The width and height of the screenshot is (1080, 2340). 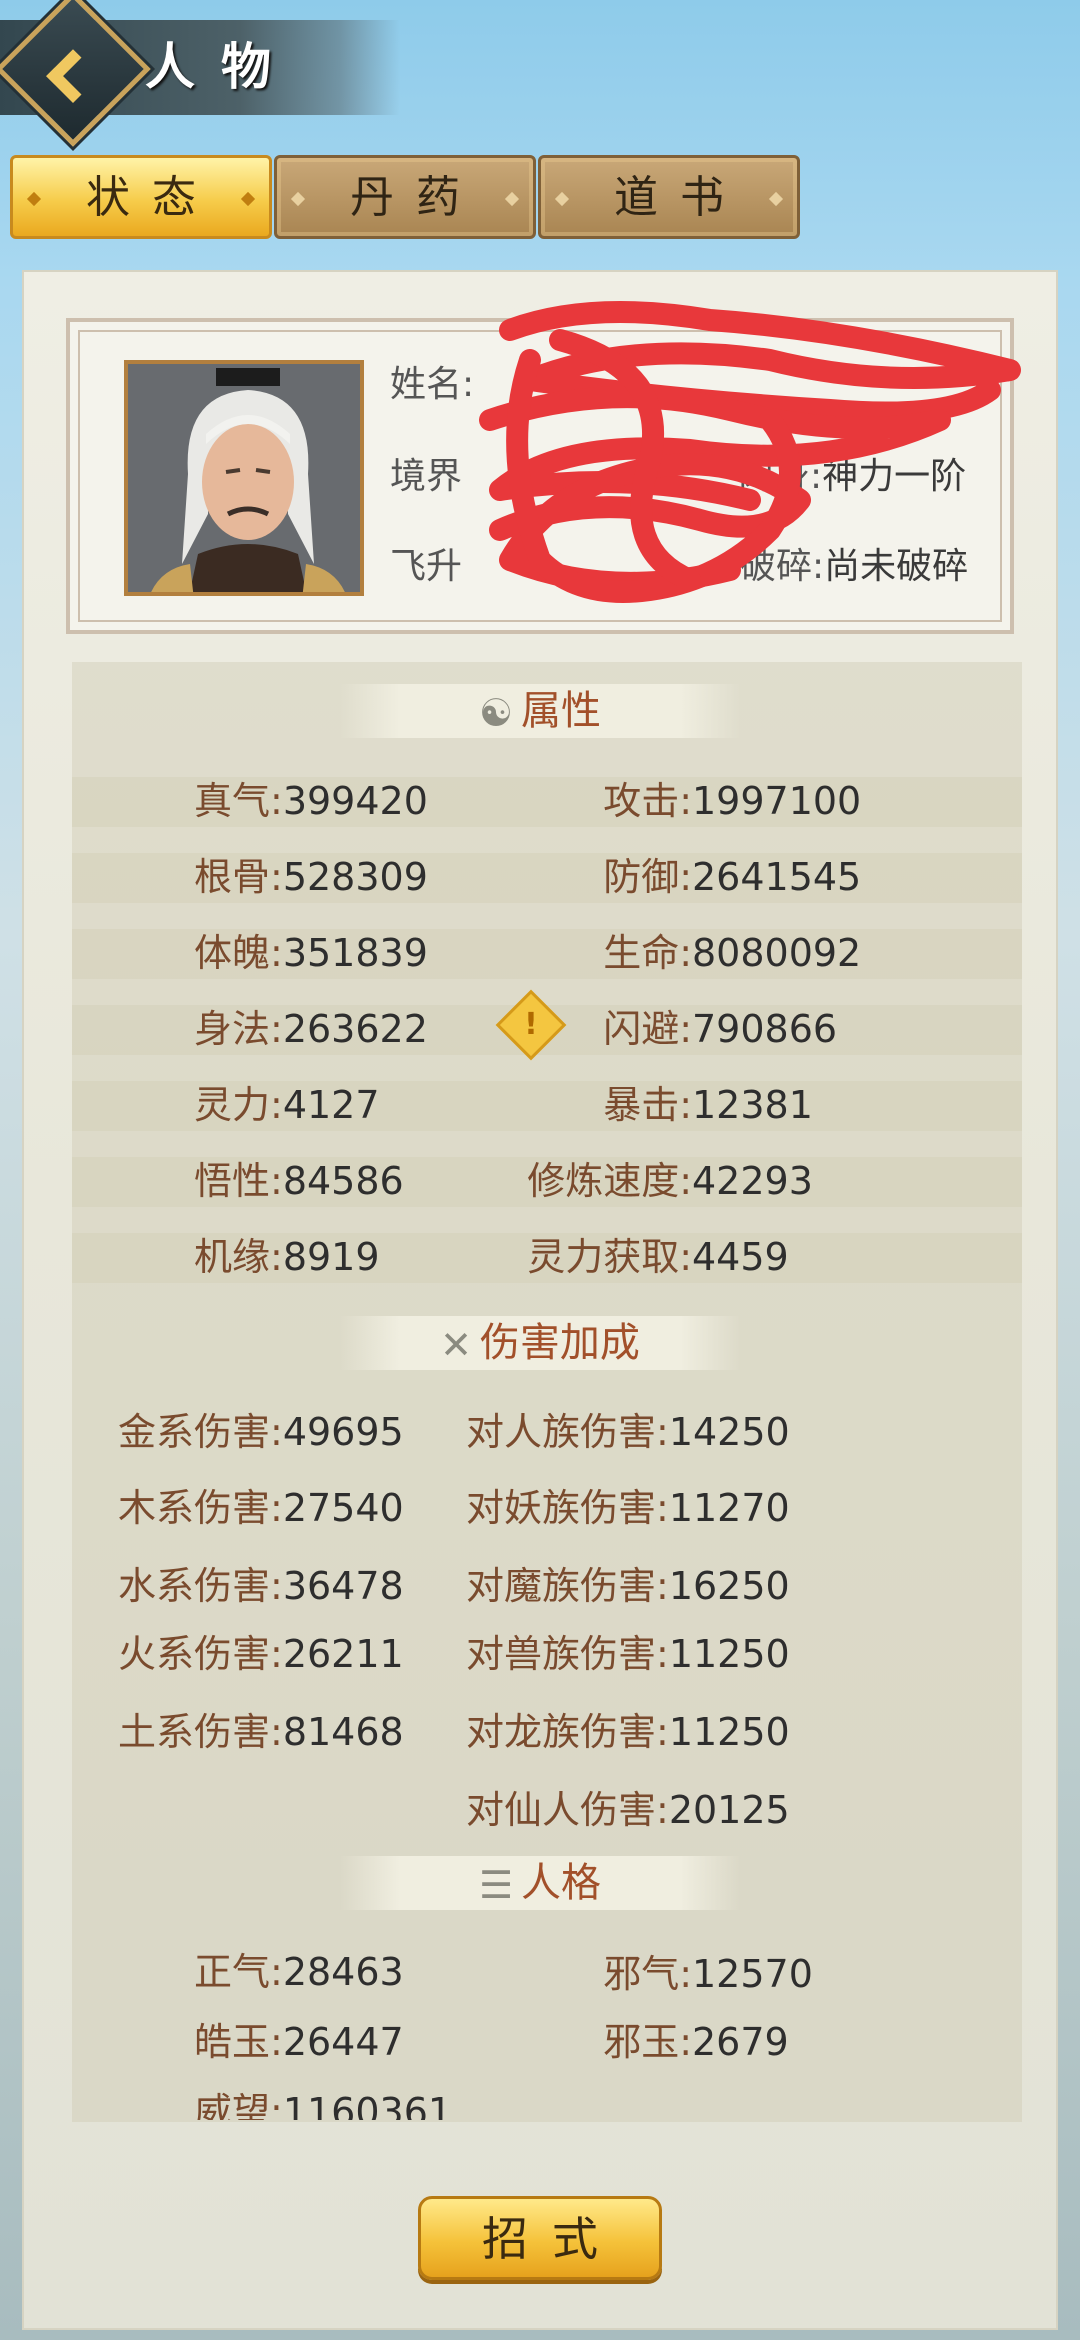 What do you see at coordinates (696, 2042) in the screenshot?
I see `stat-xieyu: 邪玉:2679` at bounding box center [696, 2042].